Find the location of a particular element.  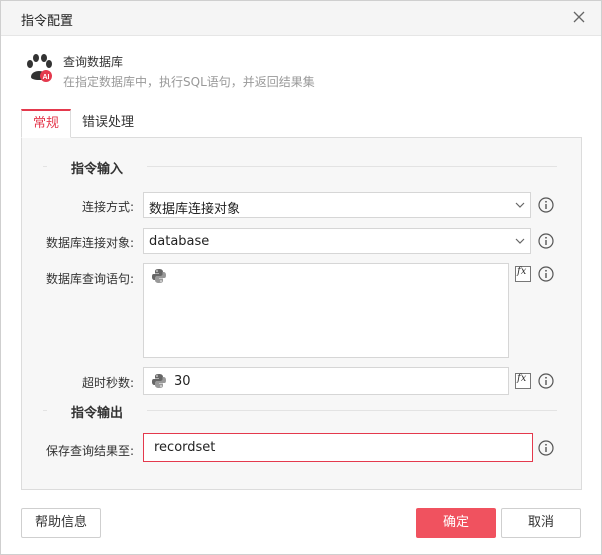

dialog-title: 指令配置 is located at coordinates (47, 21).